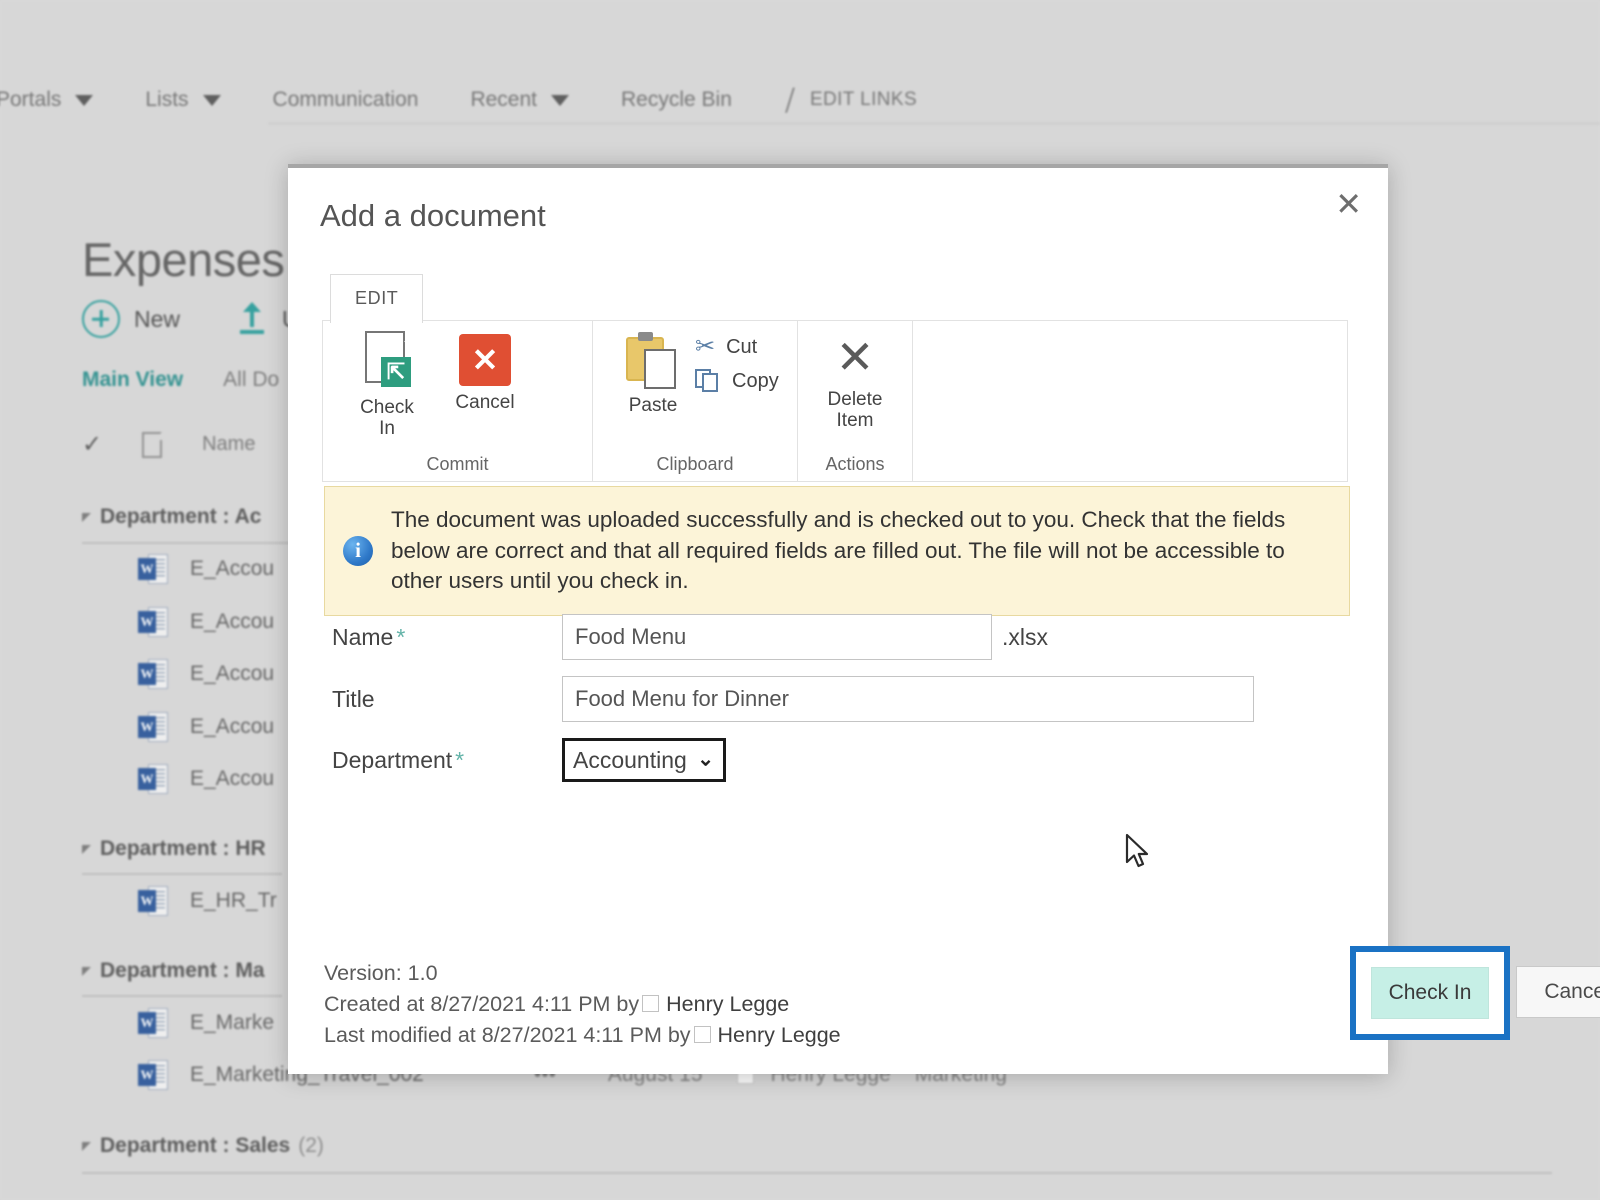  I want to click on plus-circle-icon, so click(101, 319).